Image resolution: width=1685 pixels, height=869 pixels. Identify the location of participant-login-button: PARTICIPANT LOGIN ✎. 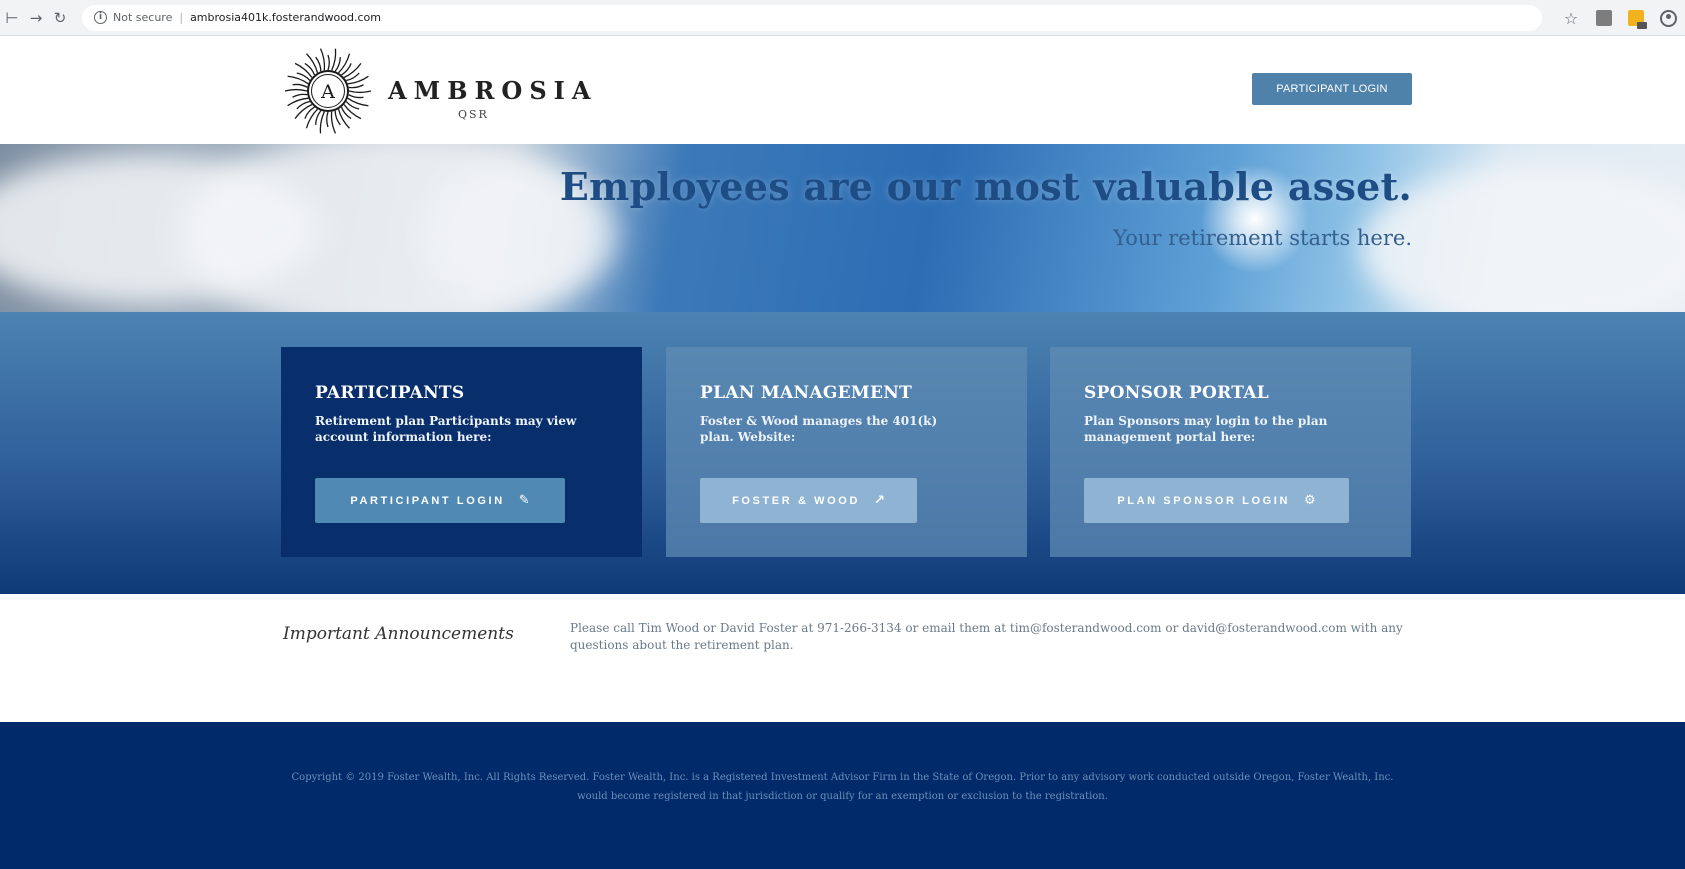
(440, 500).